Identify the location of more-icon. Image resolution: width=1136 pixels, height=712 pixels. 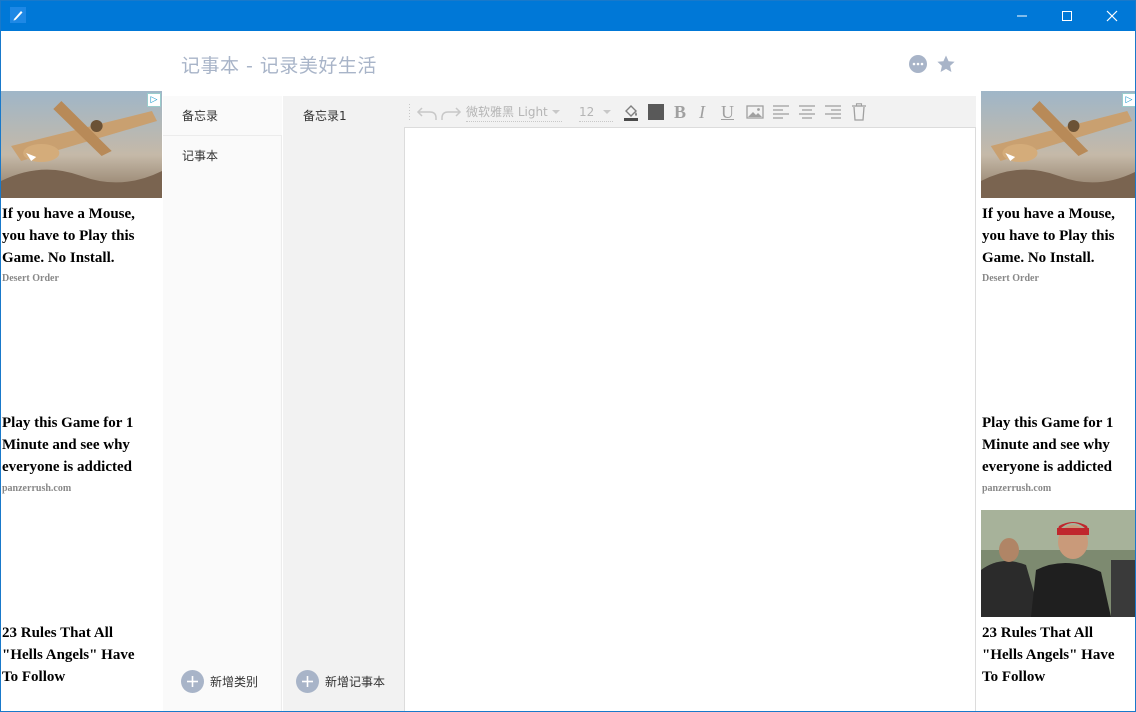
(918, 64).